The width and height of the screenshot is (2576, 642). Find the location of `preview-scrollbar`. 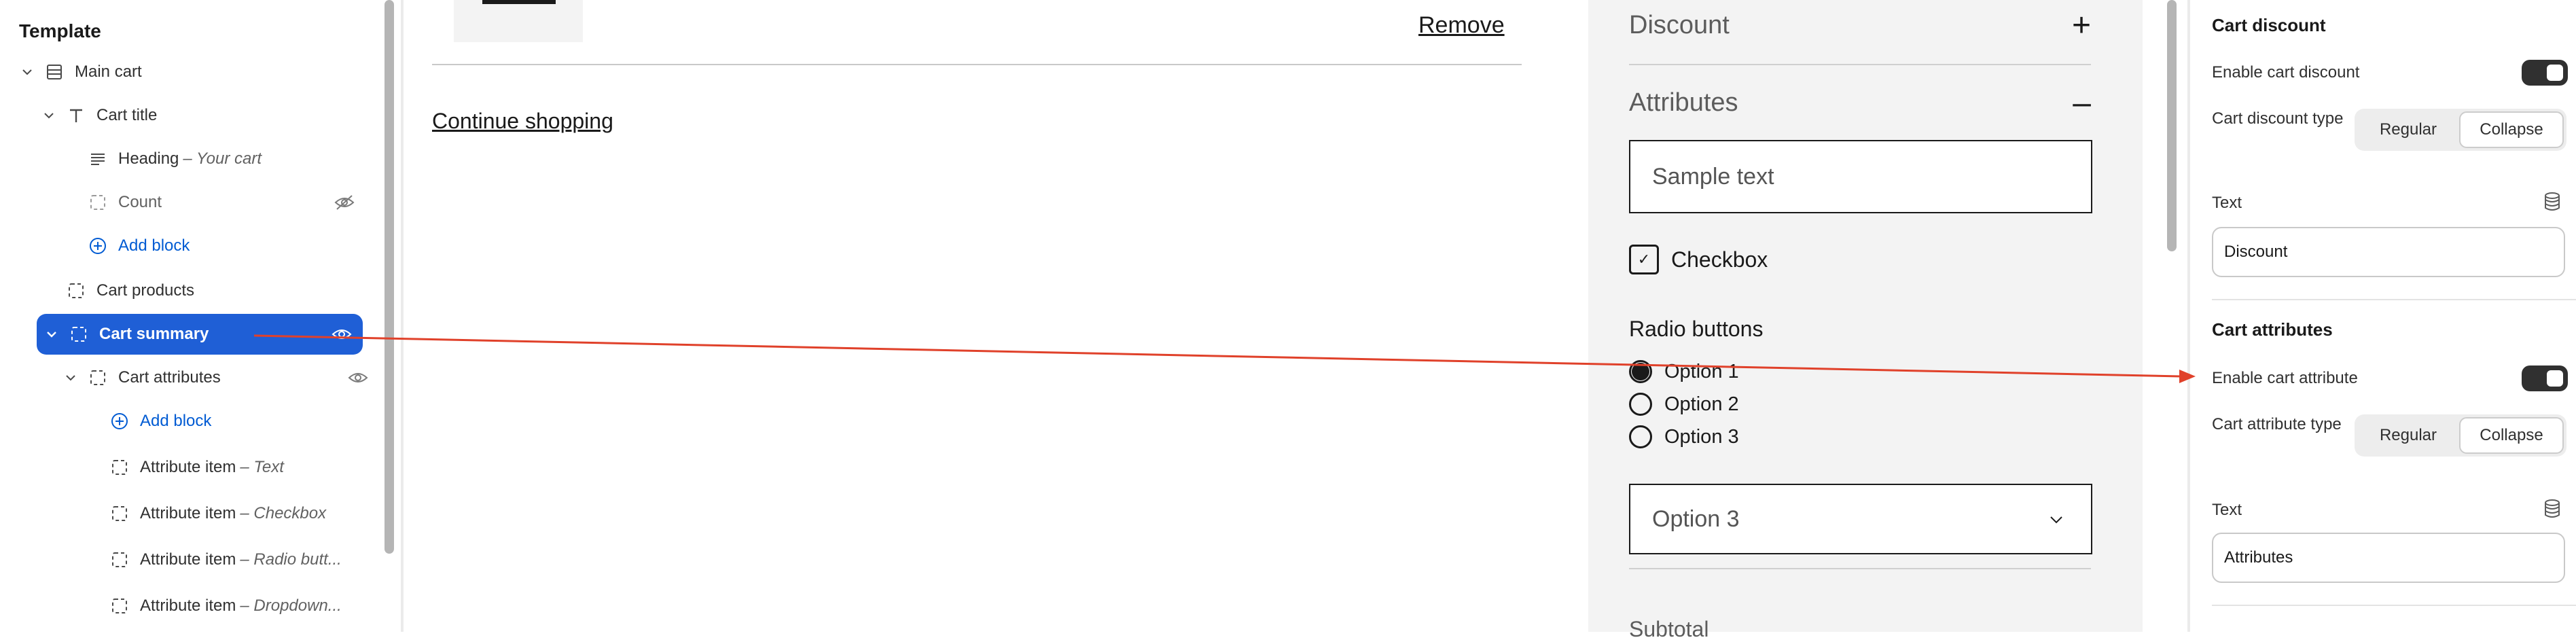

preview-scrollbar is located at coordinates (2172, 126).